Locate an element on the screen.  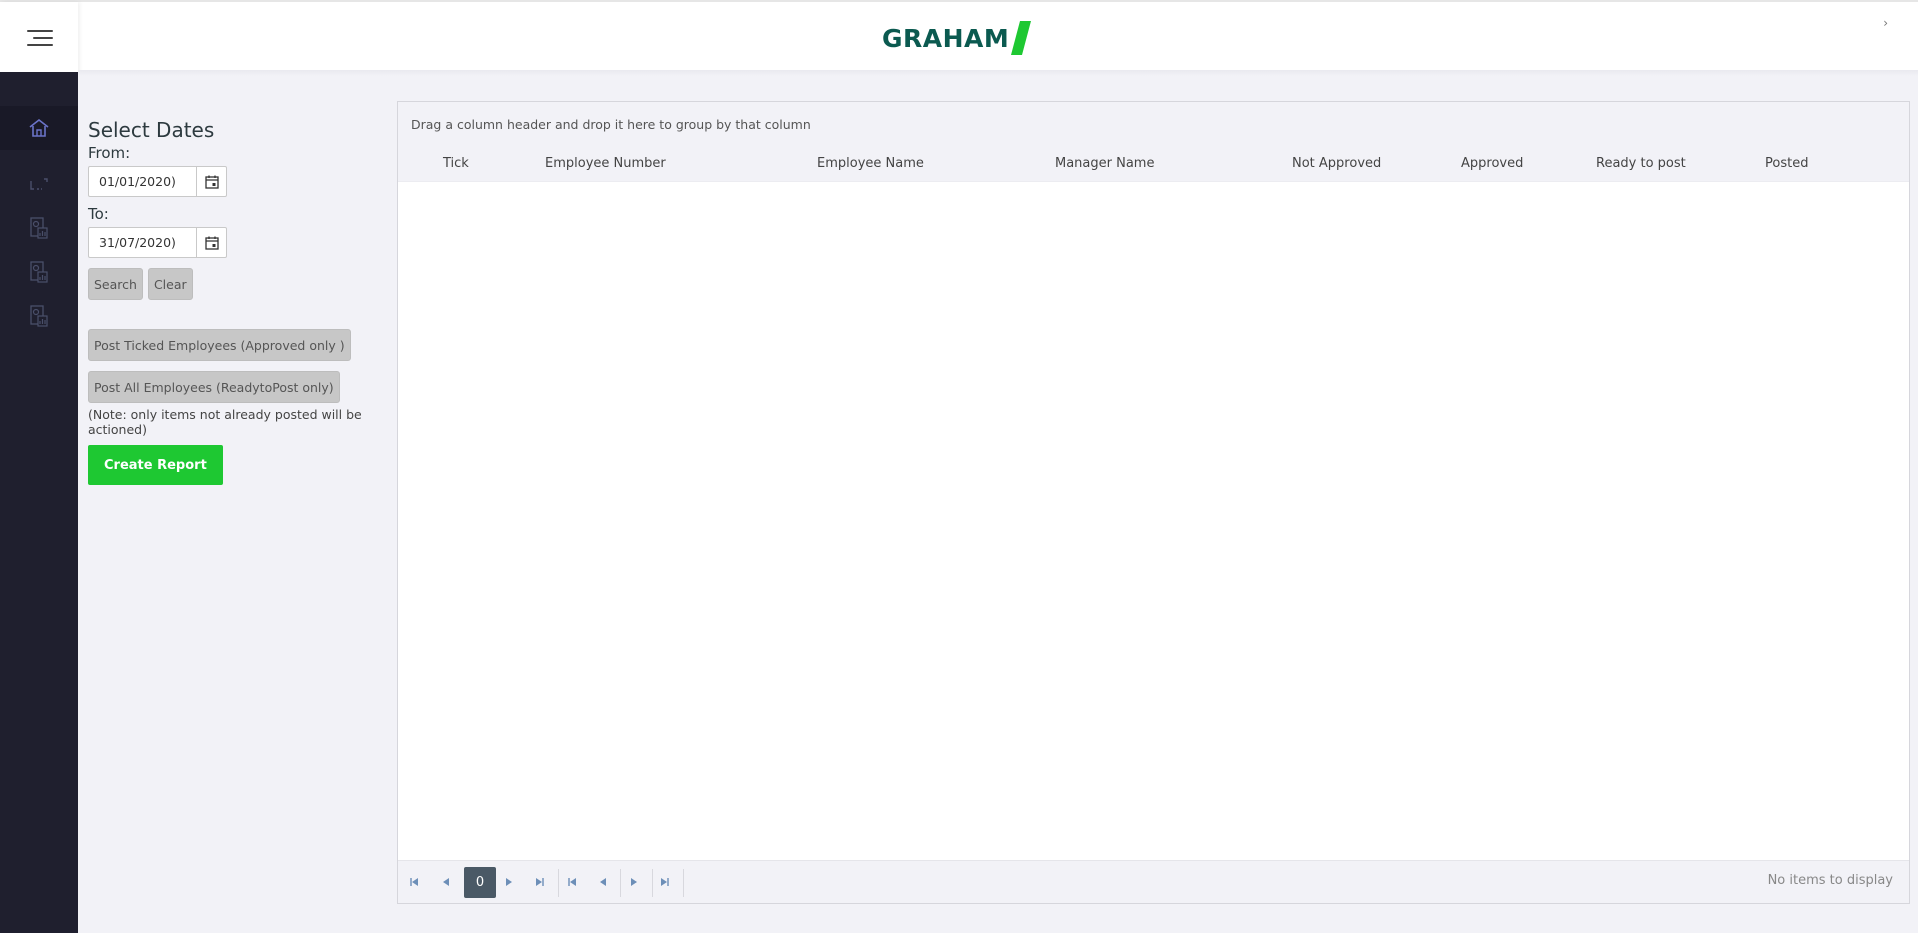
graham-logo: GRAHAM is located at coordinates (957, 38).